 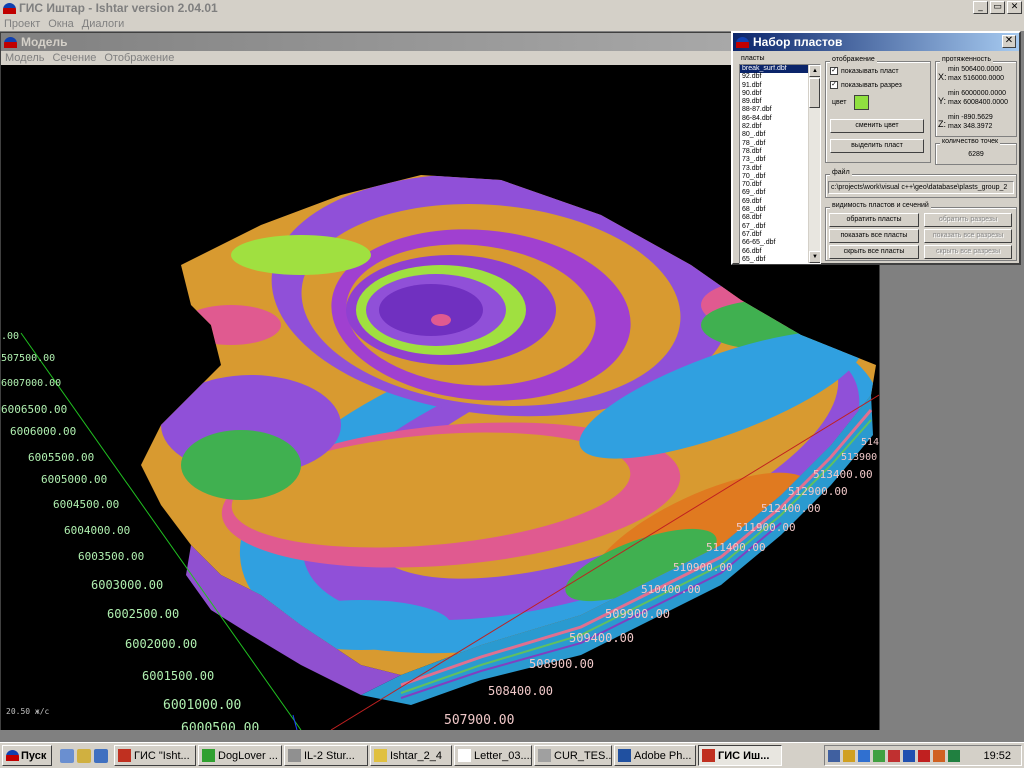 I want to click on app-title: ГИС Иштар - Ishtar version 2.04.01, so click(x=118, y=8).